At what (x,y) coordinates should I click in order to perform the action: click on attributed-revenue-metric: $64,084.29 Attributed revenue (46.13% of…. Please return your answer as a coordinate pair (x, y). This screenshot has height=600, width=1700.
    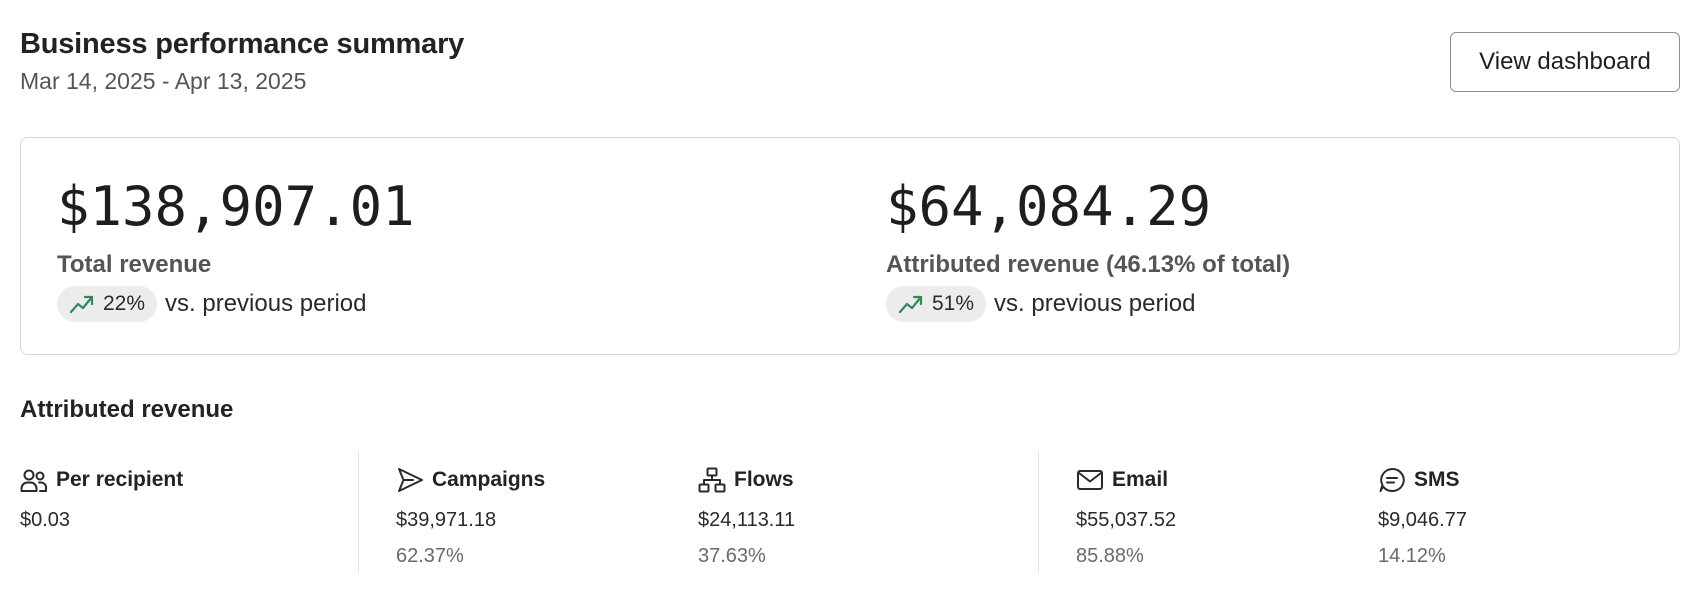
    Looking at the image, I should click on (1088, 248).